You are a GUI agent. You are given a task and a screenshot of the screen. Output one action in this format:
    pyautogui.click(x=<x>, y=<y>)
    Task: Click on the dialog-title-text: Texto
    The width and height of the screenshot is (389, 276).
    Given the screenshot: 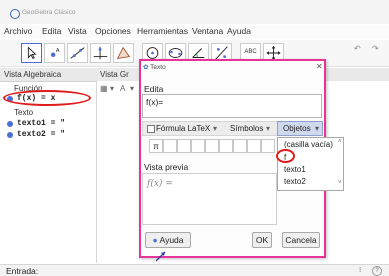 What is the action you would take?
    pyautogui.click(x=158, y=67)
    